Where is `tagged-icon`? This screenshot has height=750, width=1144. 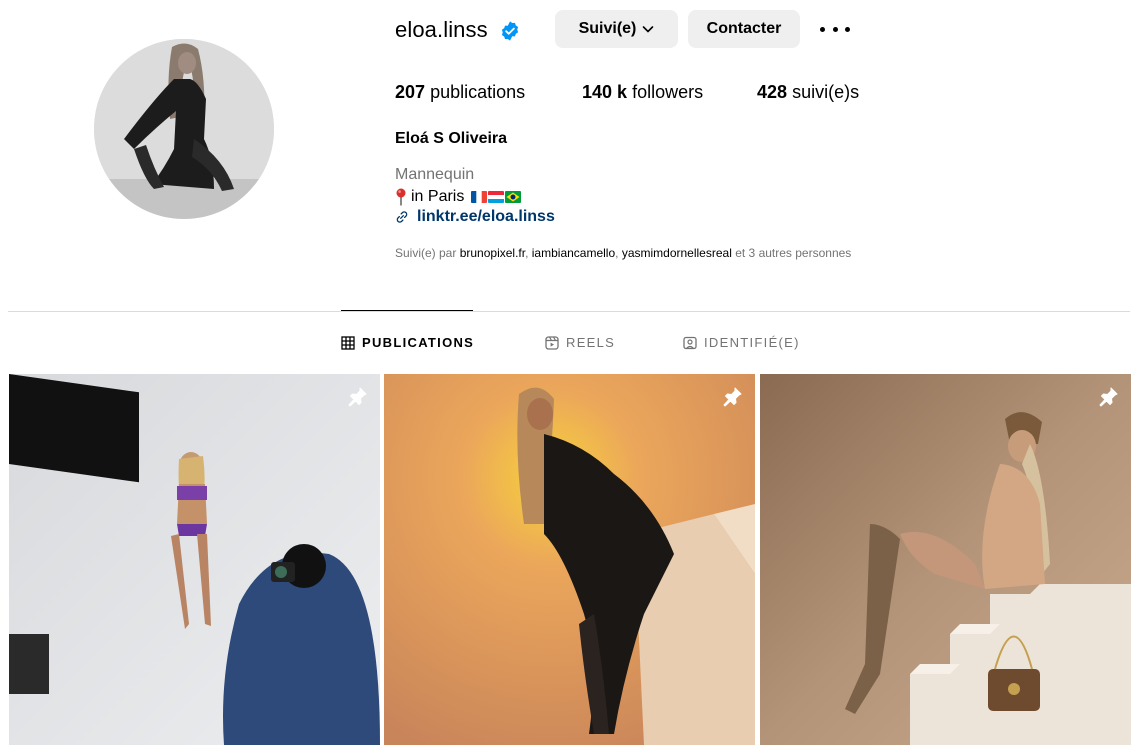
tagged-icon is located at coordinates (690, 342).